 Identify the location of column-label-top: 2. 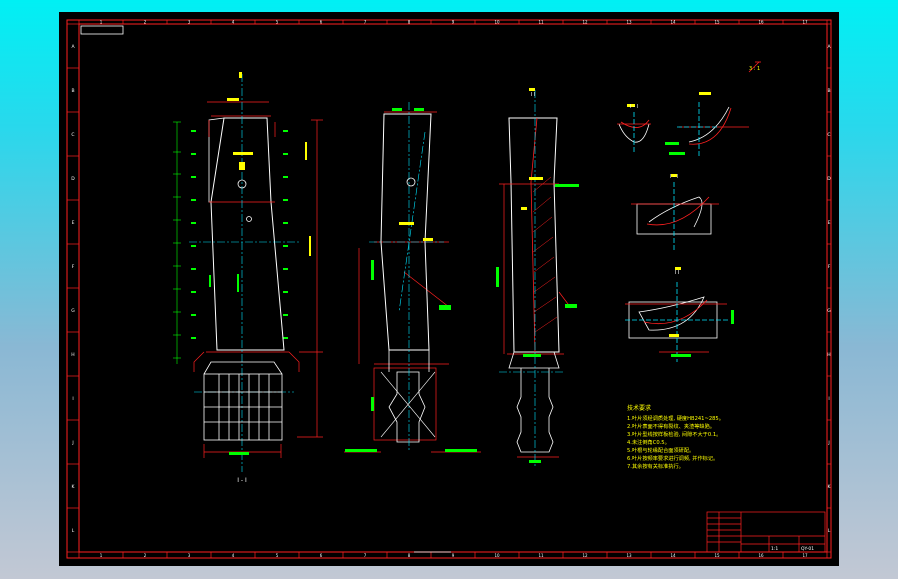
(145, 22).